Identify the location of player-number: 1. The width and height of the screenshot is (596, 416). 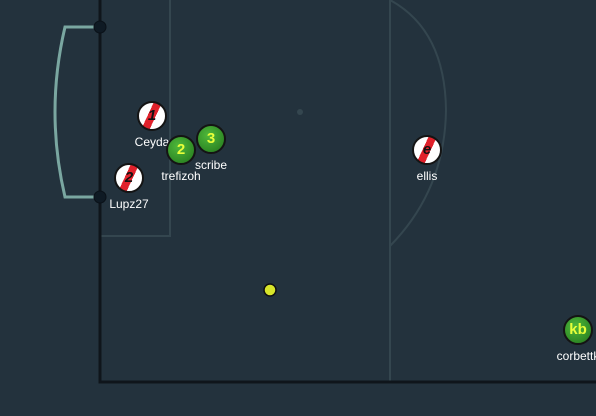
(152, 115).